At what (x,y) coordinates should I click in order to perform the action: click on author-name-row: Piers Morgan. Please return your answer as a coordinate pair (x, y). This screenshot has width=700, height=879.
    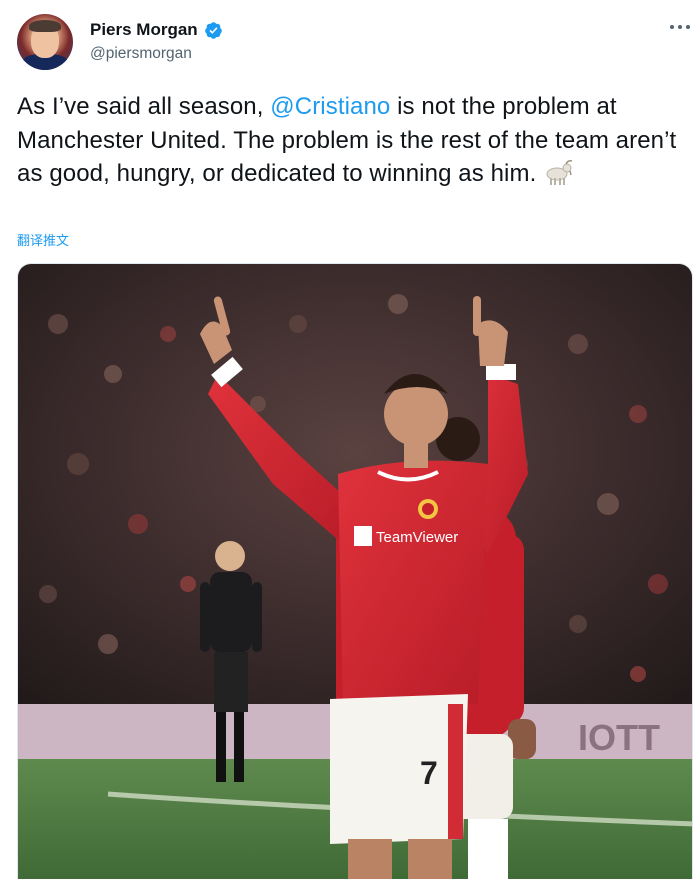
    Looking at the image, I should click on (156, 30).